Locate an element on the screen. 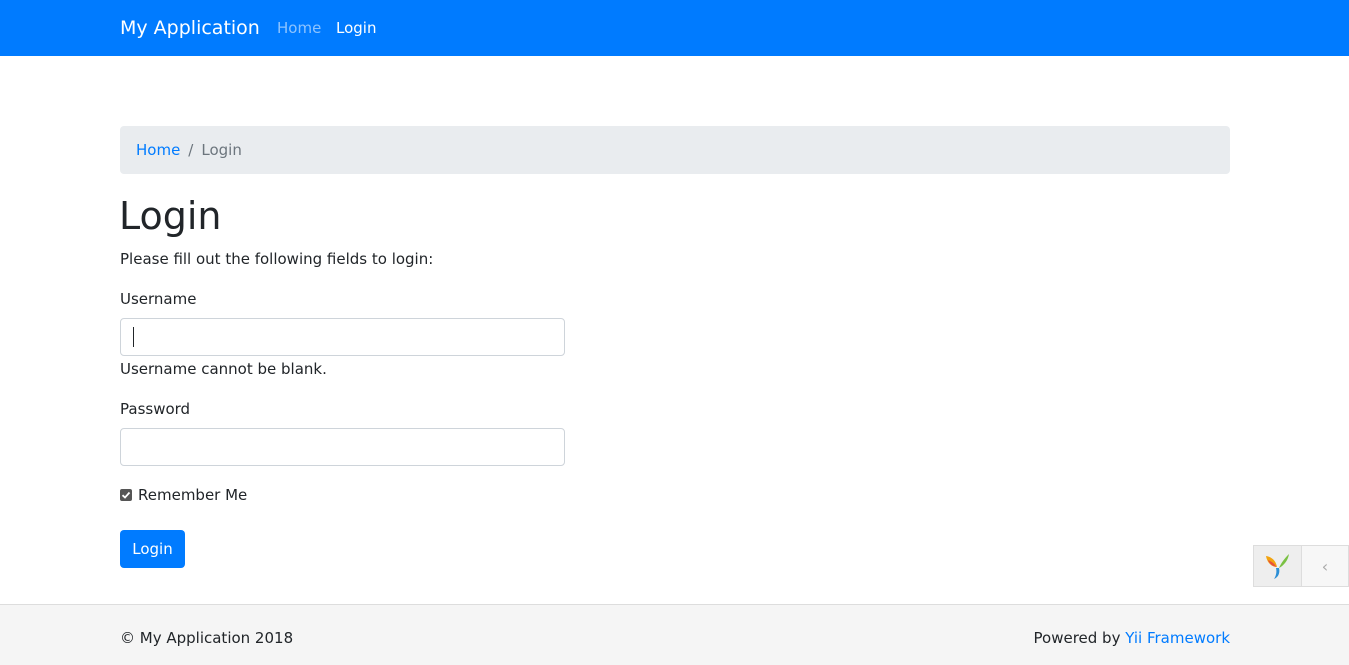  username-label: Username is located at coordinates (158, 299).